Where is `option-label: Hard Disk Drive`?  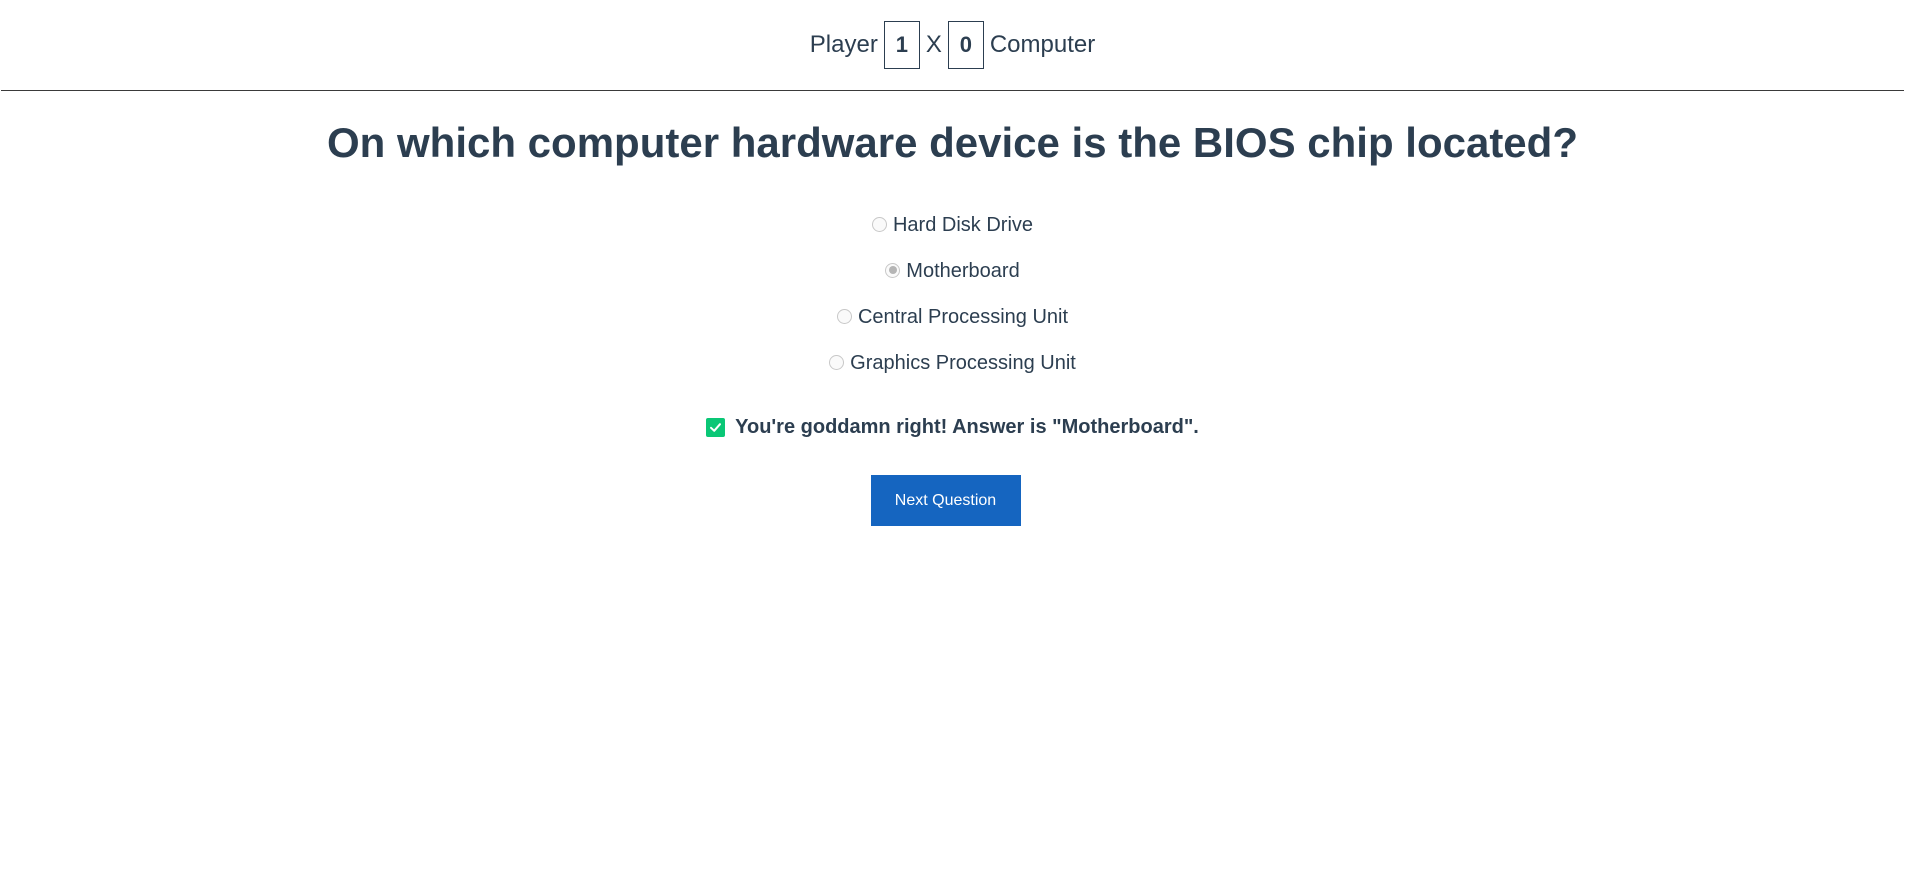 option-label: Hard Disk Drive is located at coordinates (963, 224).